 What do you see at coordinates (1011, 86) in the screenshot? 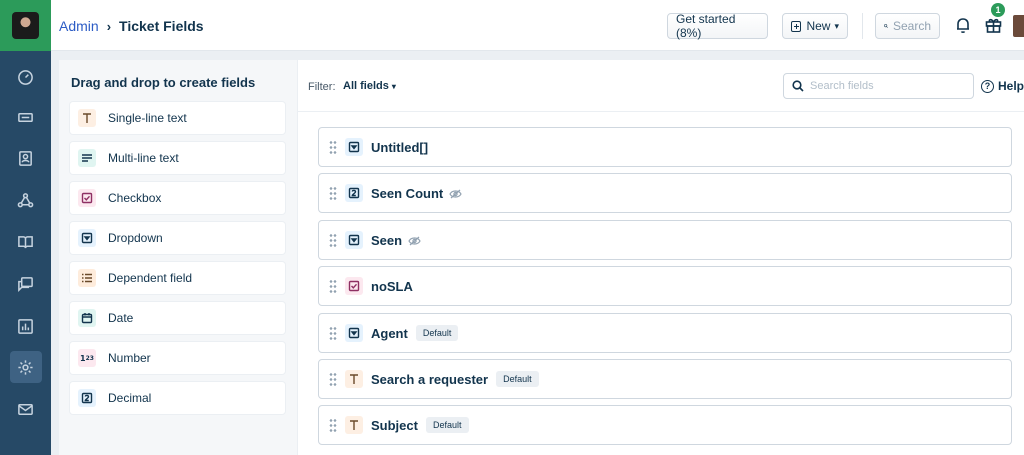
I see `help-label: Help` at bounding box center [1011, 86].